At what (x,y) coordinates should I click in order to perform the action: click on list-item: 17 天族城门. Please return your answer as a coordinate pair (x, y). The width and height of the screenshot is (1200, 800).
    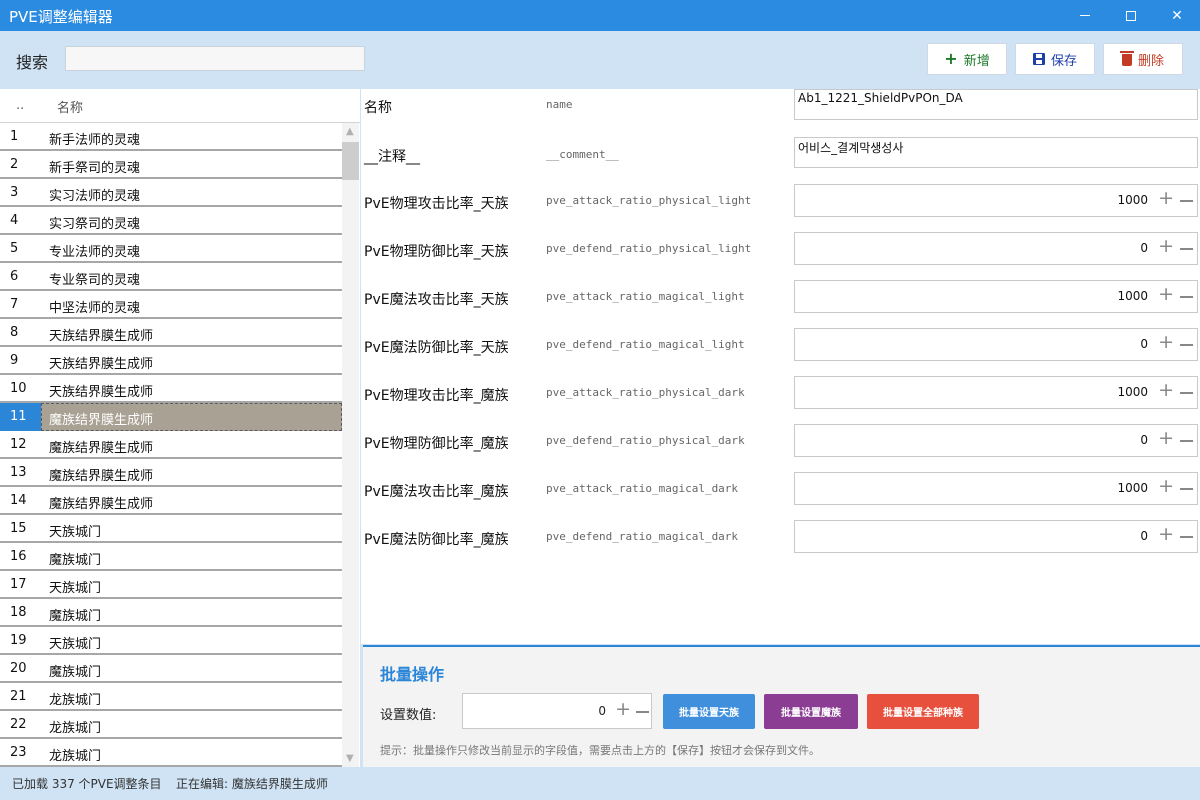
    Looking at the image, I should click on (171, 585).